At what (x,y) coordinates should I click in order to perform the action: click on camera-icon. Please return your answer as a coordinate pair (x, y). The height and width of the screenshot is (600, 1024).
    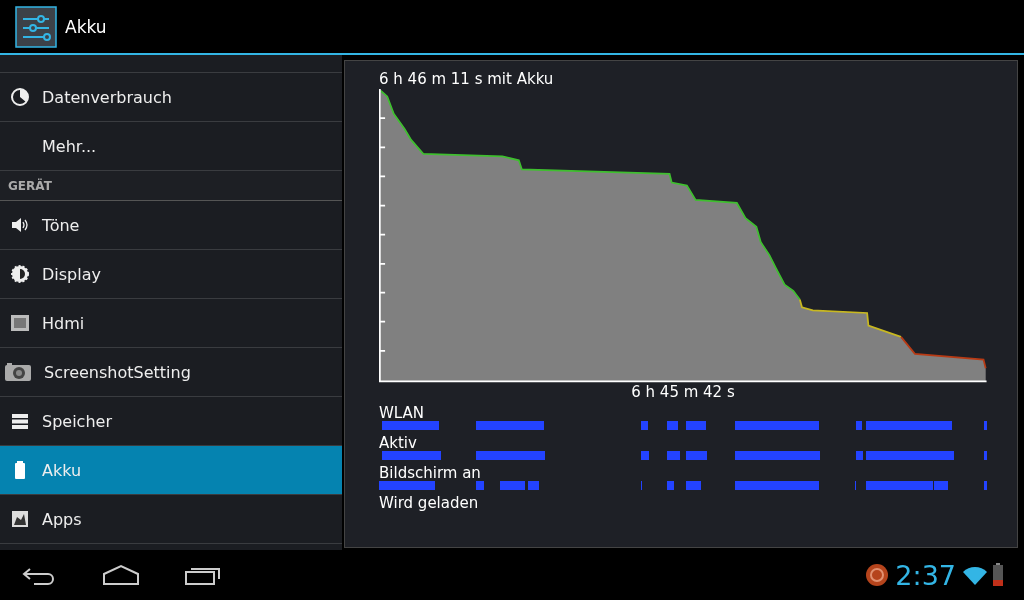
    Looking at the image, I should click on (18, 372).